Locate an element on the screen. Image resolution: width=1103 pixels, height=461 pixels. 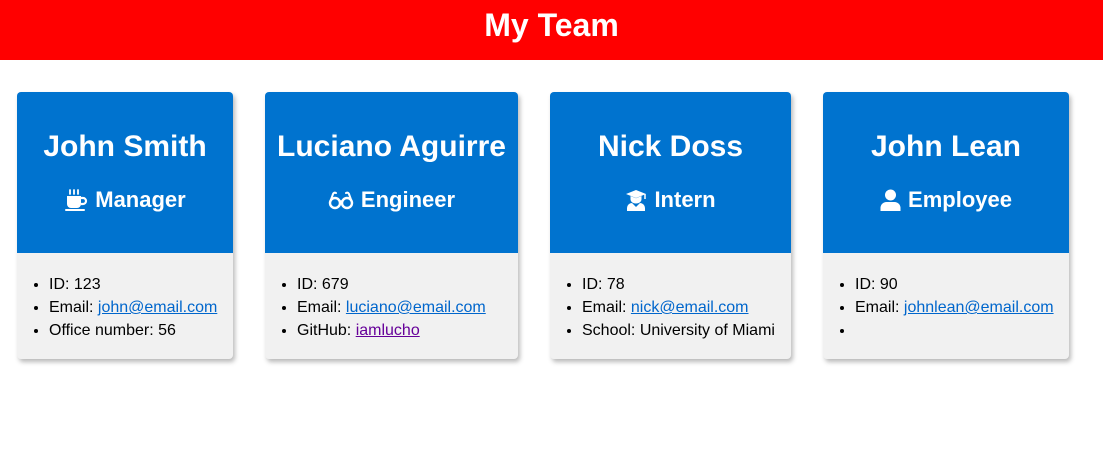
employee-role: Intern is located at coordinates (670, 200).